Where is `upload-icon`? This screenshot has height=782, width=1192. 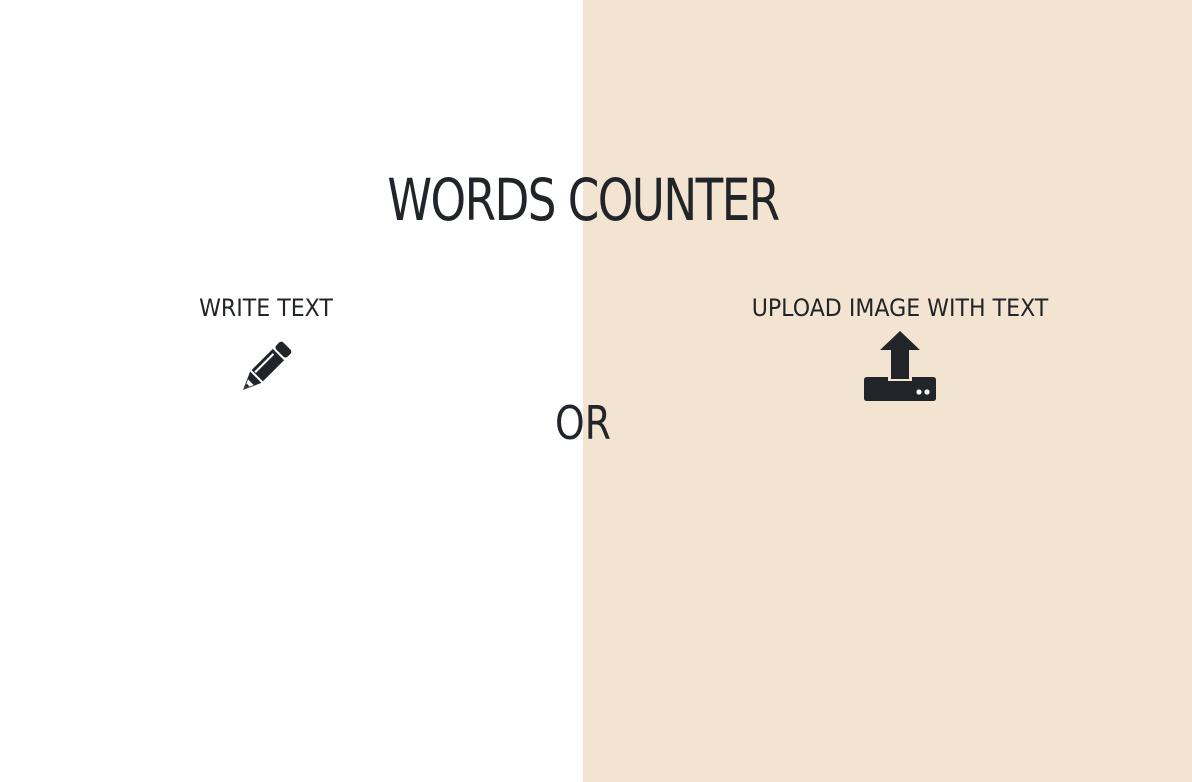
upload-icon is located at coordinates (900, 366).